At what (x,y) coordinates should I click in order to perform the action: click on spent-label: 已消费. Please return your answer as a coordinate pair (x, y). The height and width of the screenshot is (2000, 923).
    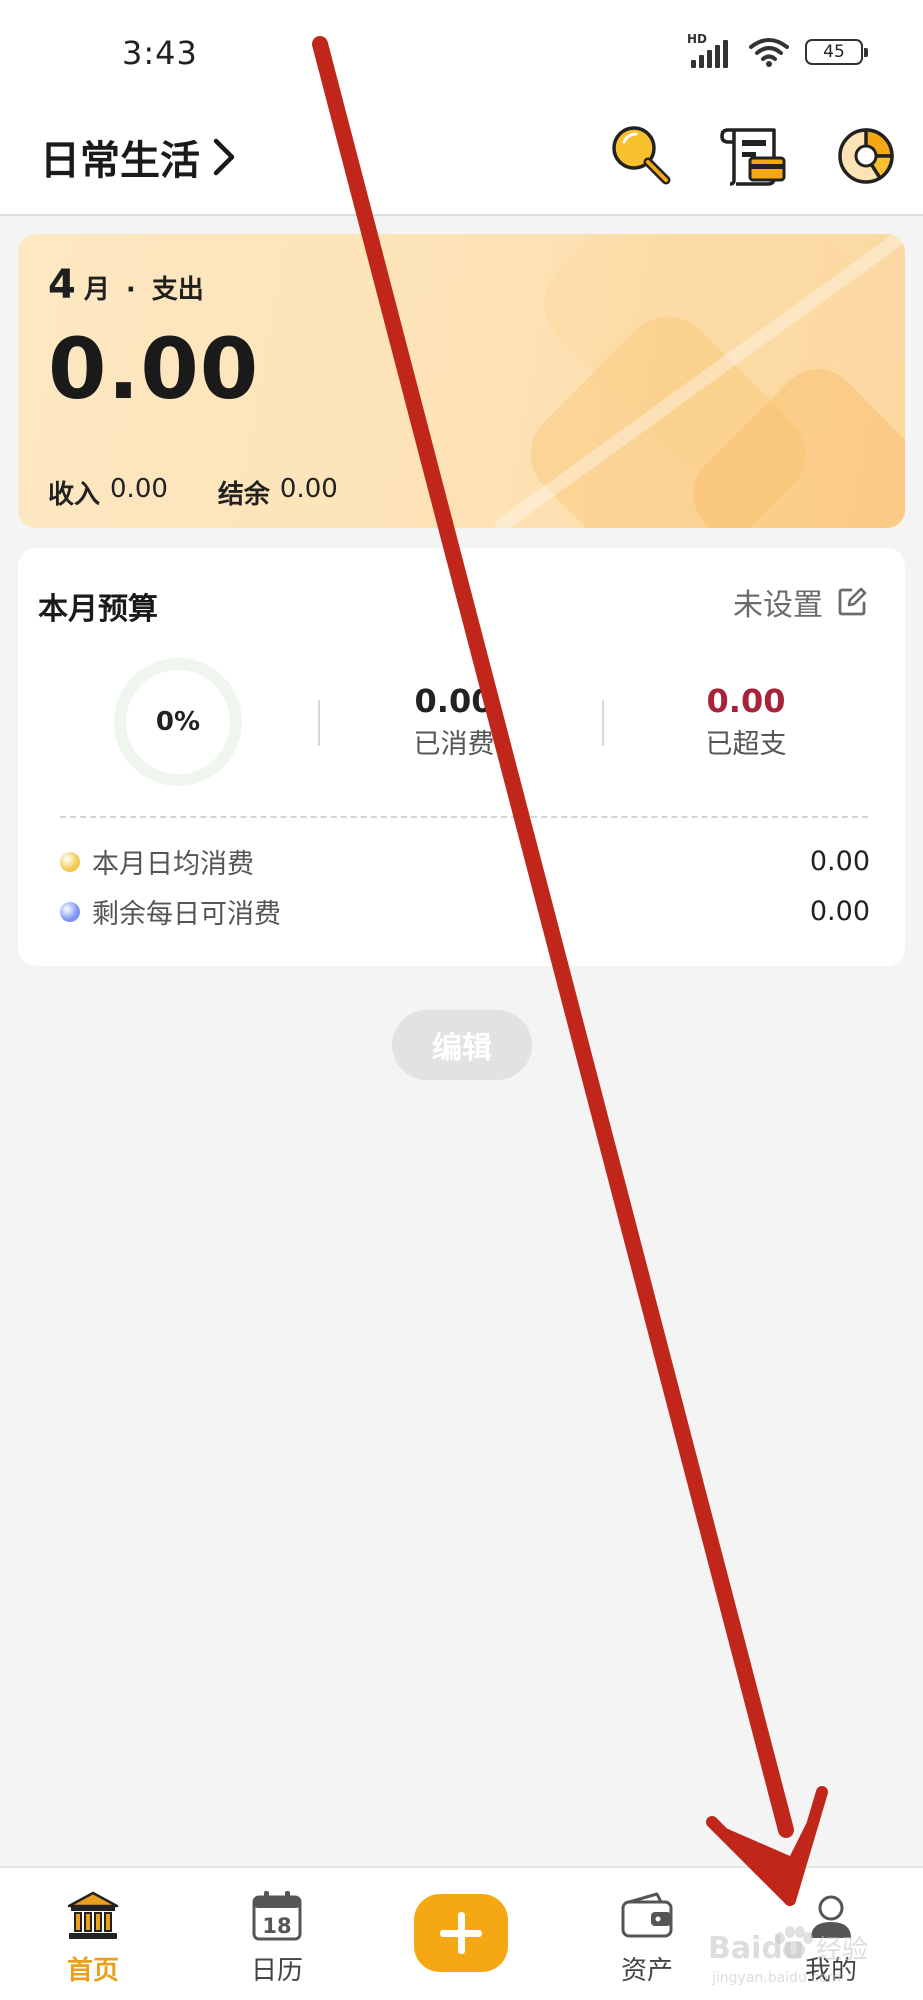
    Looking at the image, I should click on (454, 744).